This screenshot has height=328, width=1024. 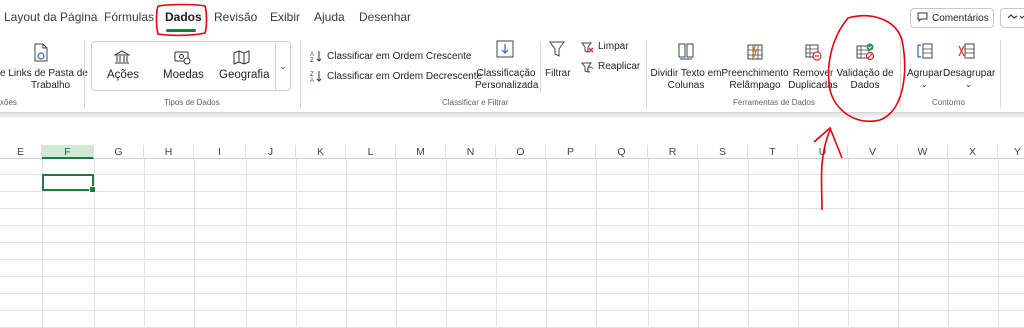 I want to click on text-to-columns-icon, so click(x=686, y=54).